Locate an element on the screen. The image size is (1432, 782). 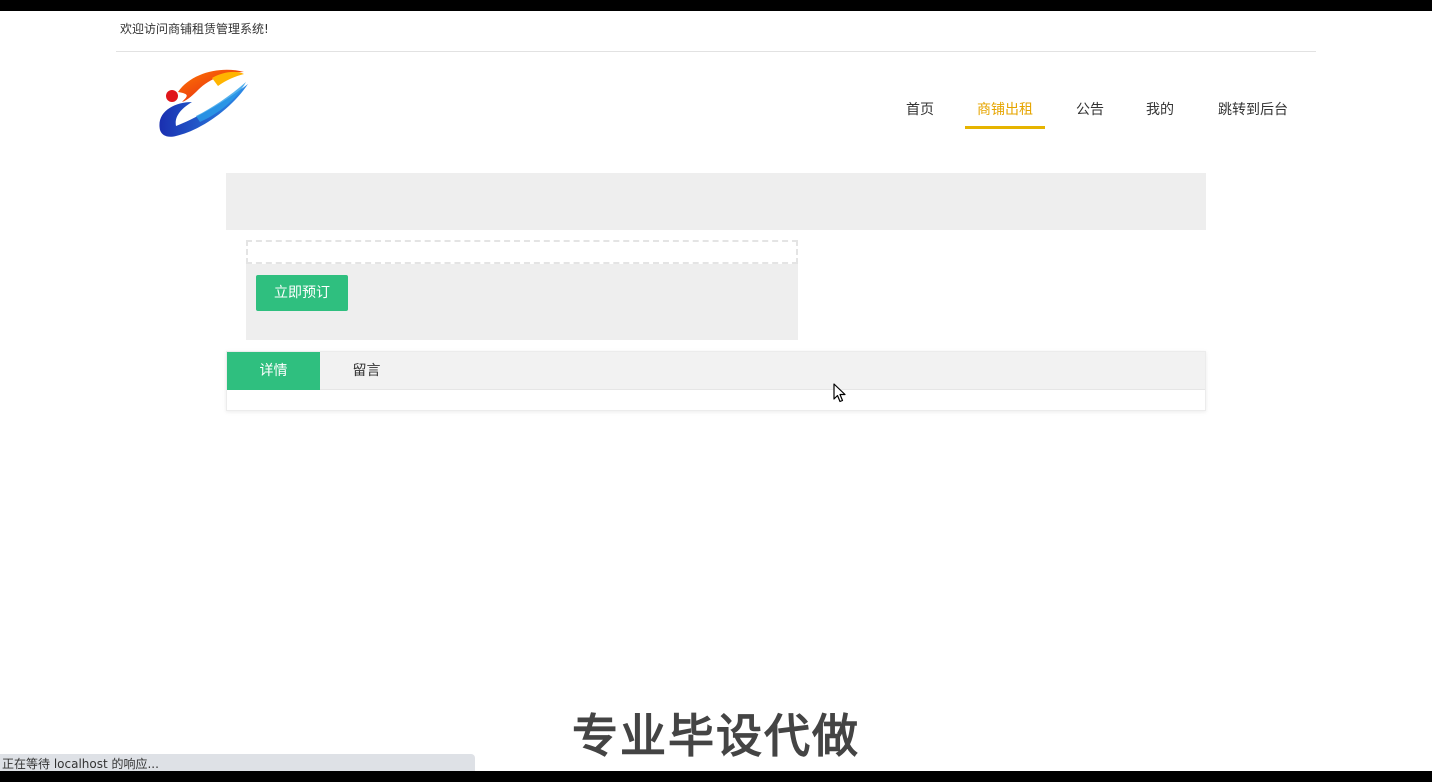
book-now-button: 立即预订 is located at coordinates (302, 293).